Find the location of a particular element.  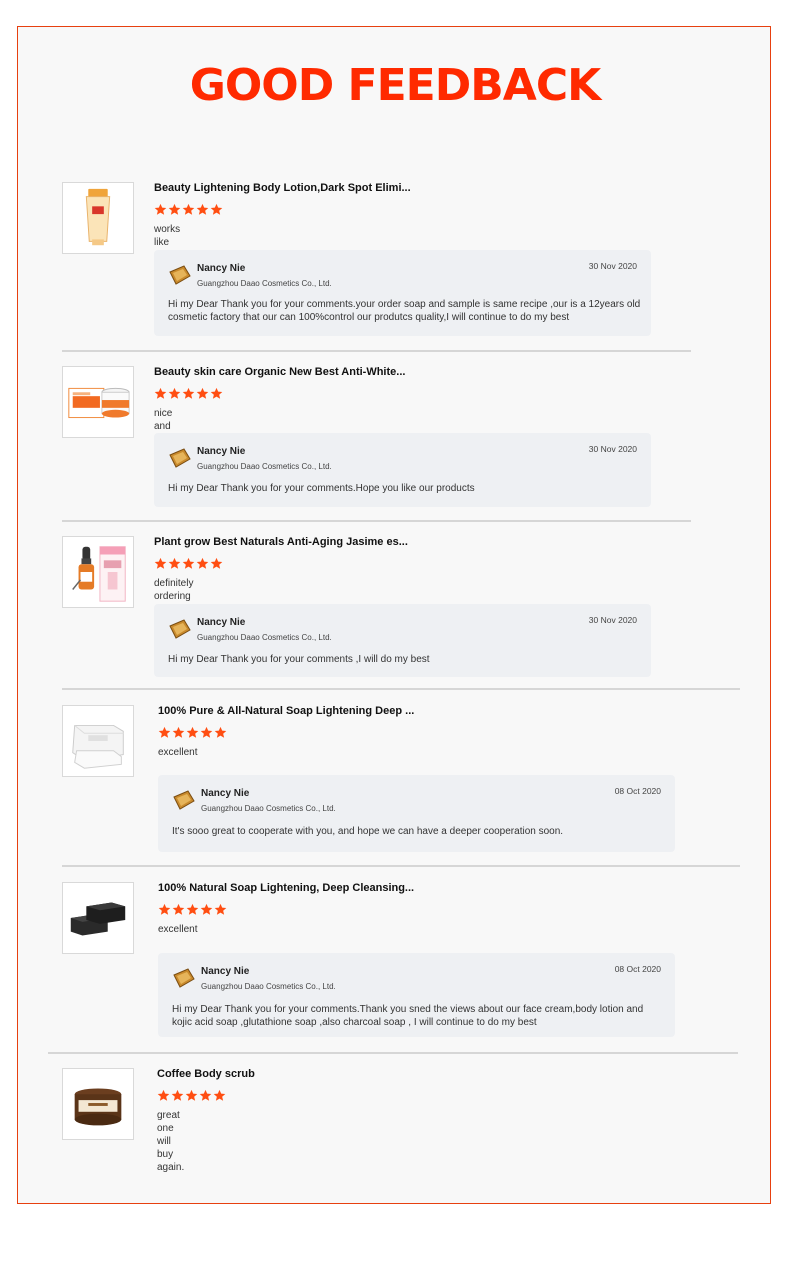

page-title: GOOD FEEDBACK is located at coordinates (395, 85).